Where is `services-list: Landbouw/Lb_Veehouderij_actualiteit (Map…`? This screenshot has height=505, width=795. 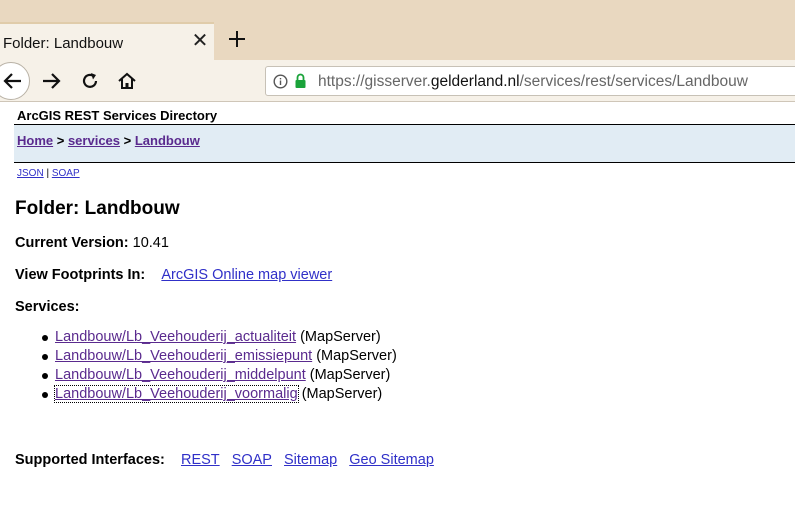 services-list: Landbouw/Lb_Veehouderij_actualiteit (Map… is located at coordinates (219, 366).